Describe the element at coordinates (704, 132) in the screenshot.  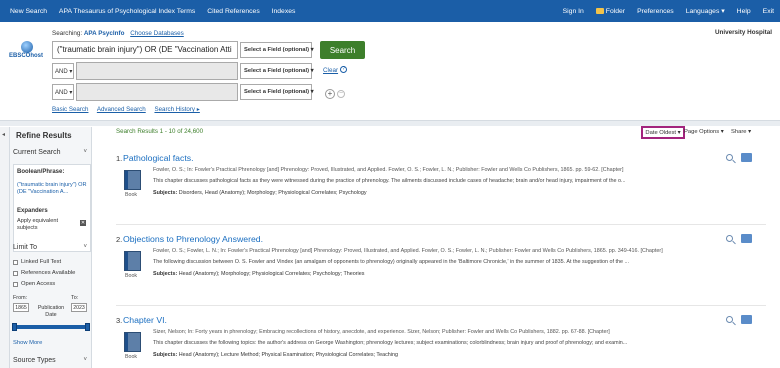
I see `page-options-dropdown: Page Options ▾` at that location.